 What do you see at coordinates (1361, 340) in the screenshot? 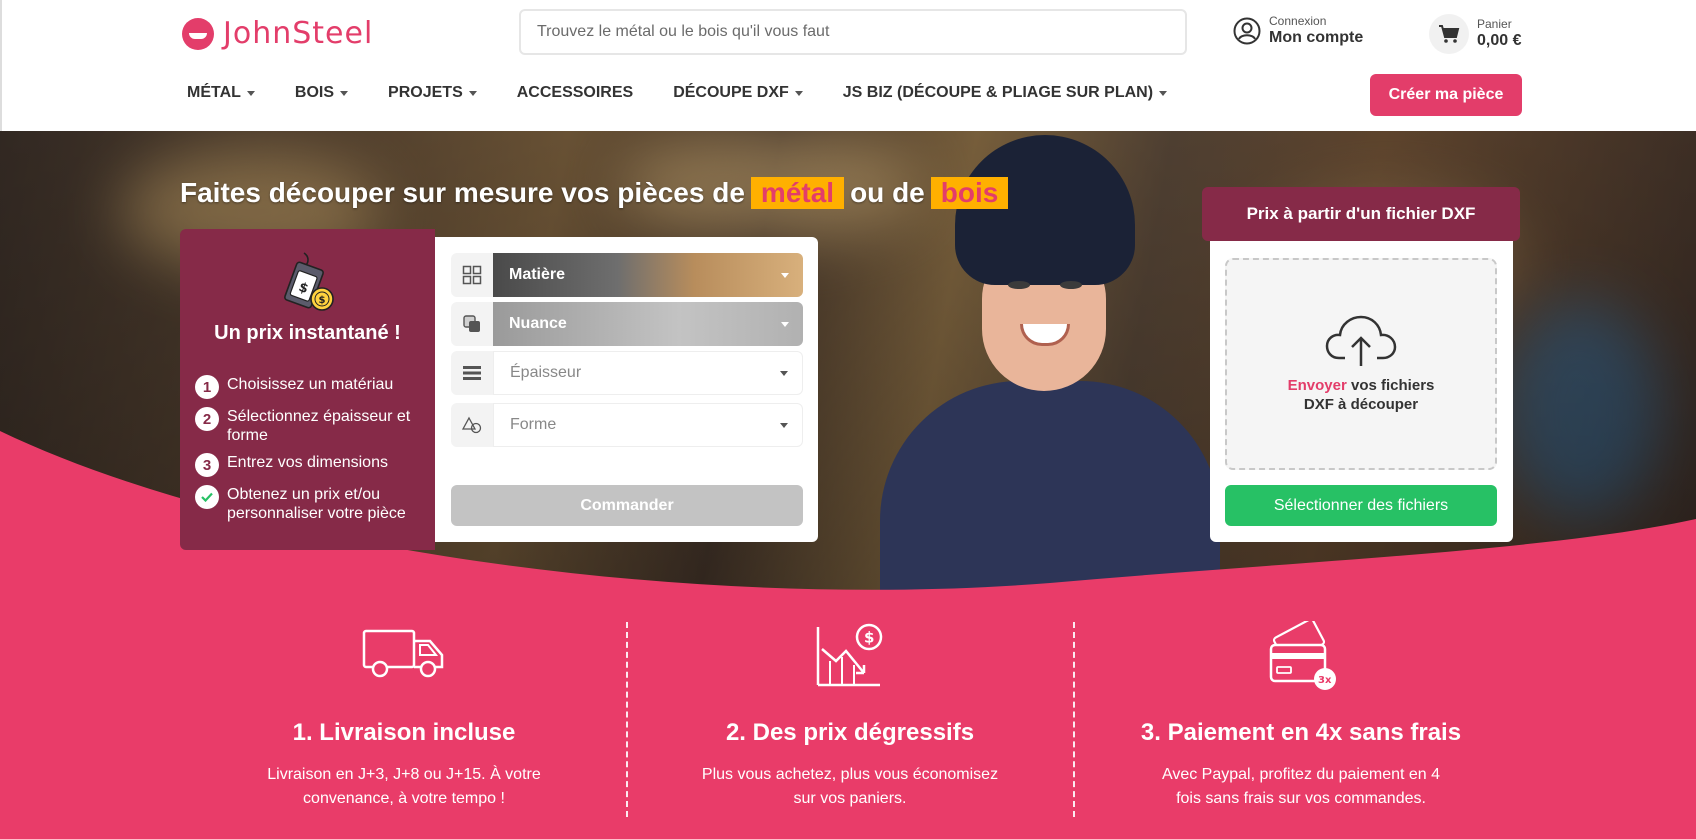
I see `cloud-upload-icon` at bounding box center [1361, 340].